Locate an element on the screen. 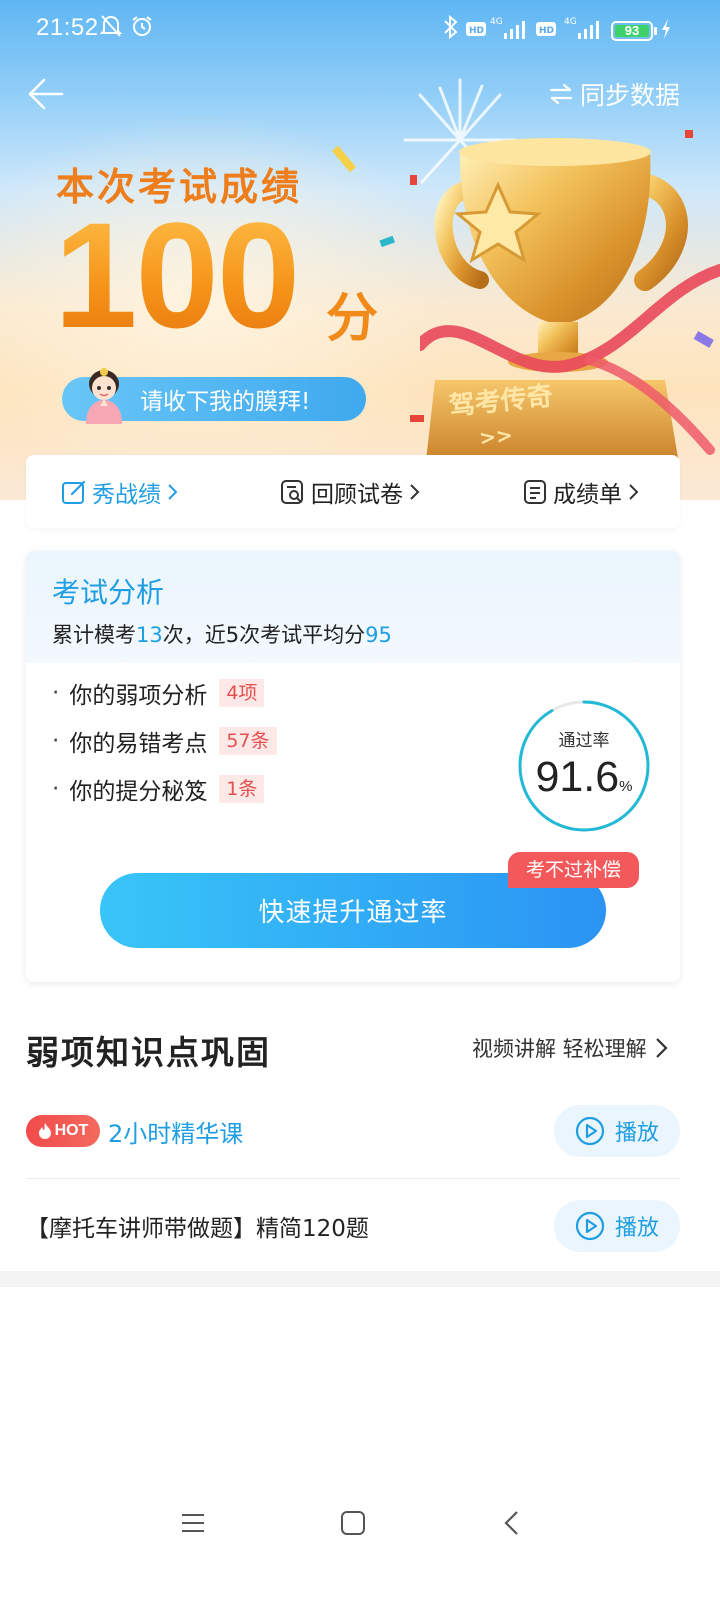 This screenshot has height=1600, width=720. summary-prefix: 累计模考 is located at coordinates (94, 635).